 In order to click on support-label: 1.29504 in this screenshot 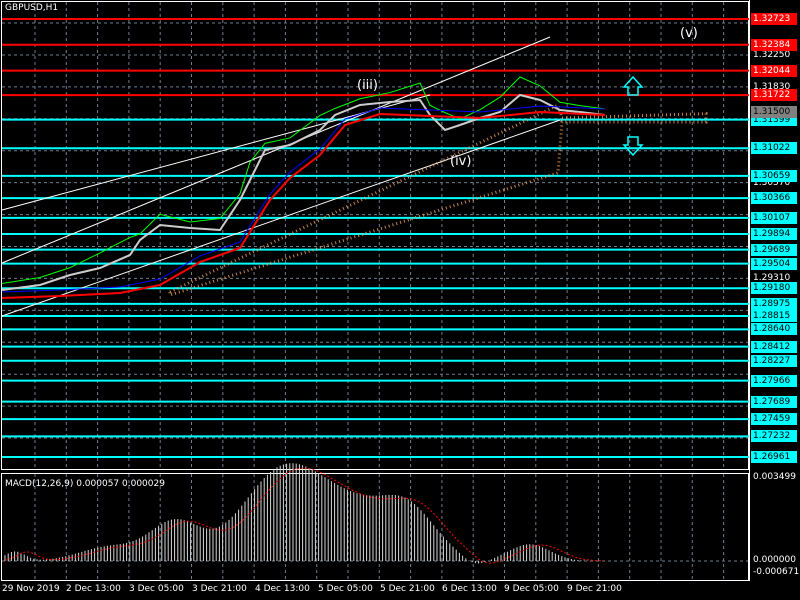, I will do `click(774, 263)`.